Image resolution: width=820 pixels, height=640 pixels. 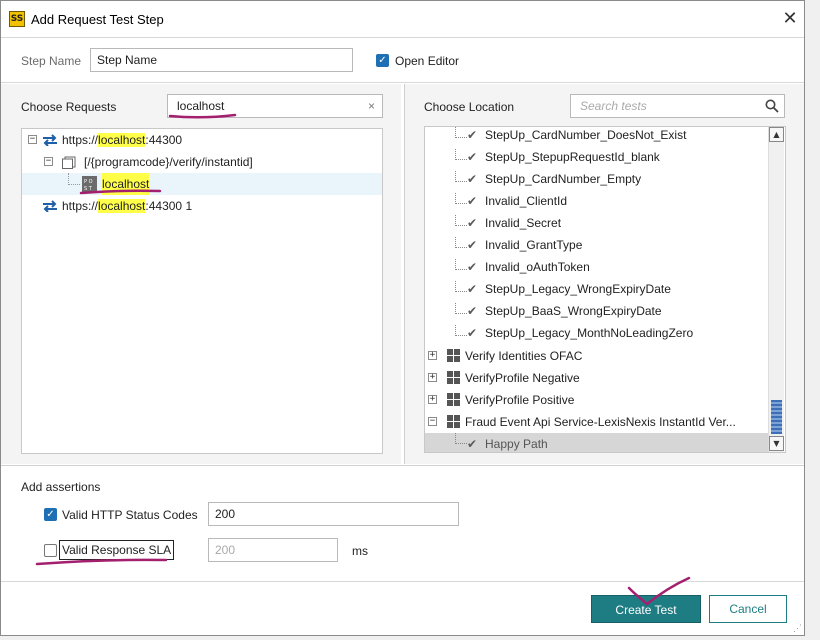 I want to click on location-scrollbar: ▲ ▼, so click(x=776, y=289).